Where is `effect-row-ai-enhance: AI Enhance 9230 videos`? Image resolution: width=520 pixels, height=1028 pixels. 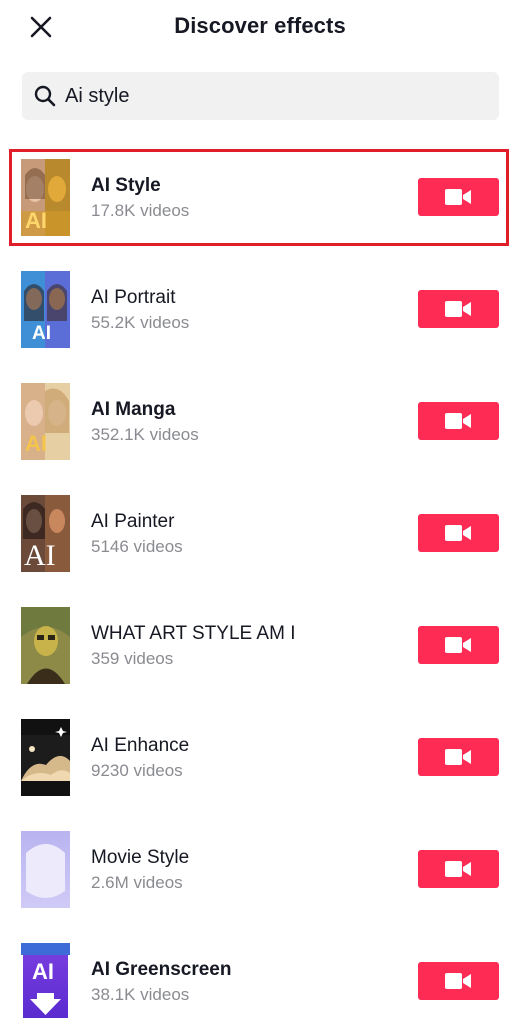
effect-row-ai-enhance: AI Enhance 9230 videos is located at coordinates (260, 756).